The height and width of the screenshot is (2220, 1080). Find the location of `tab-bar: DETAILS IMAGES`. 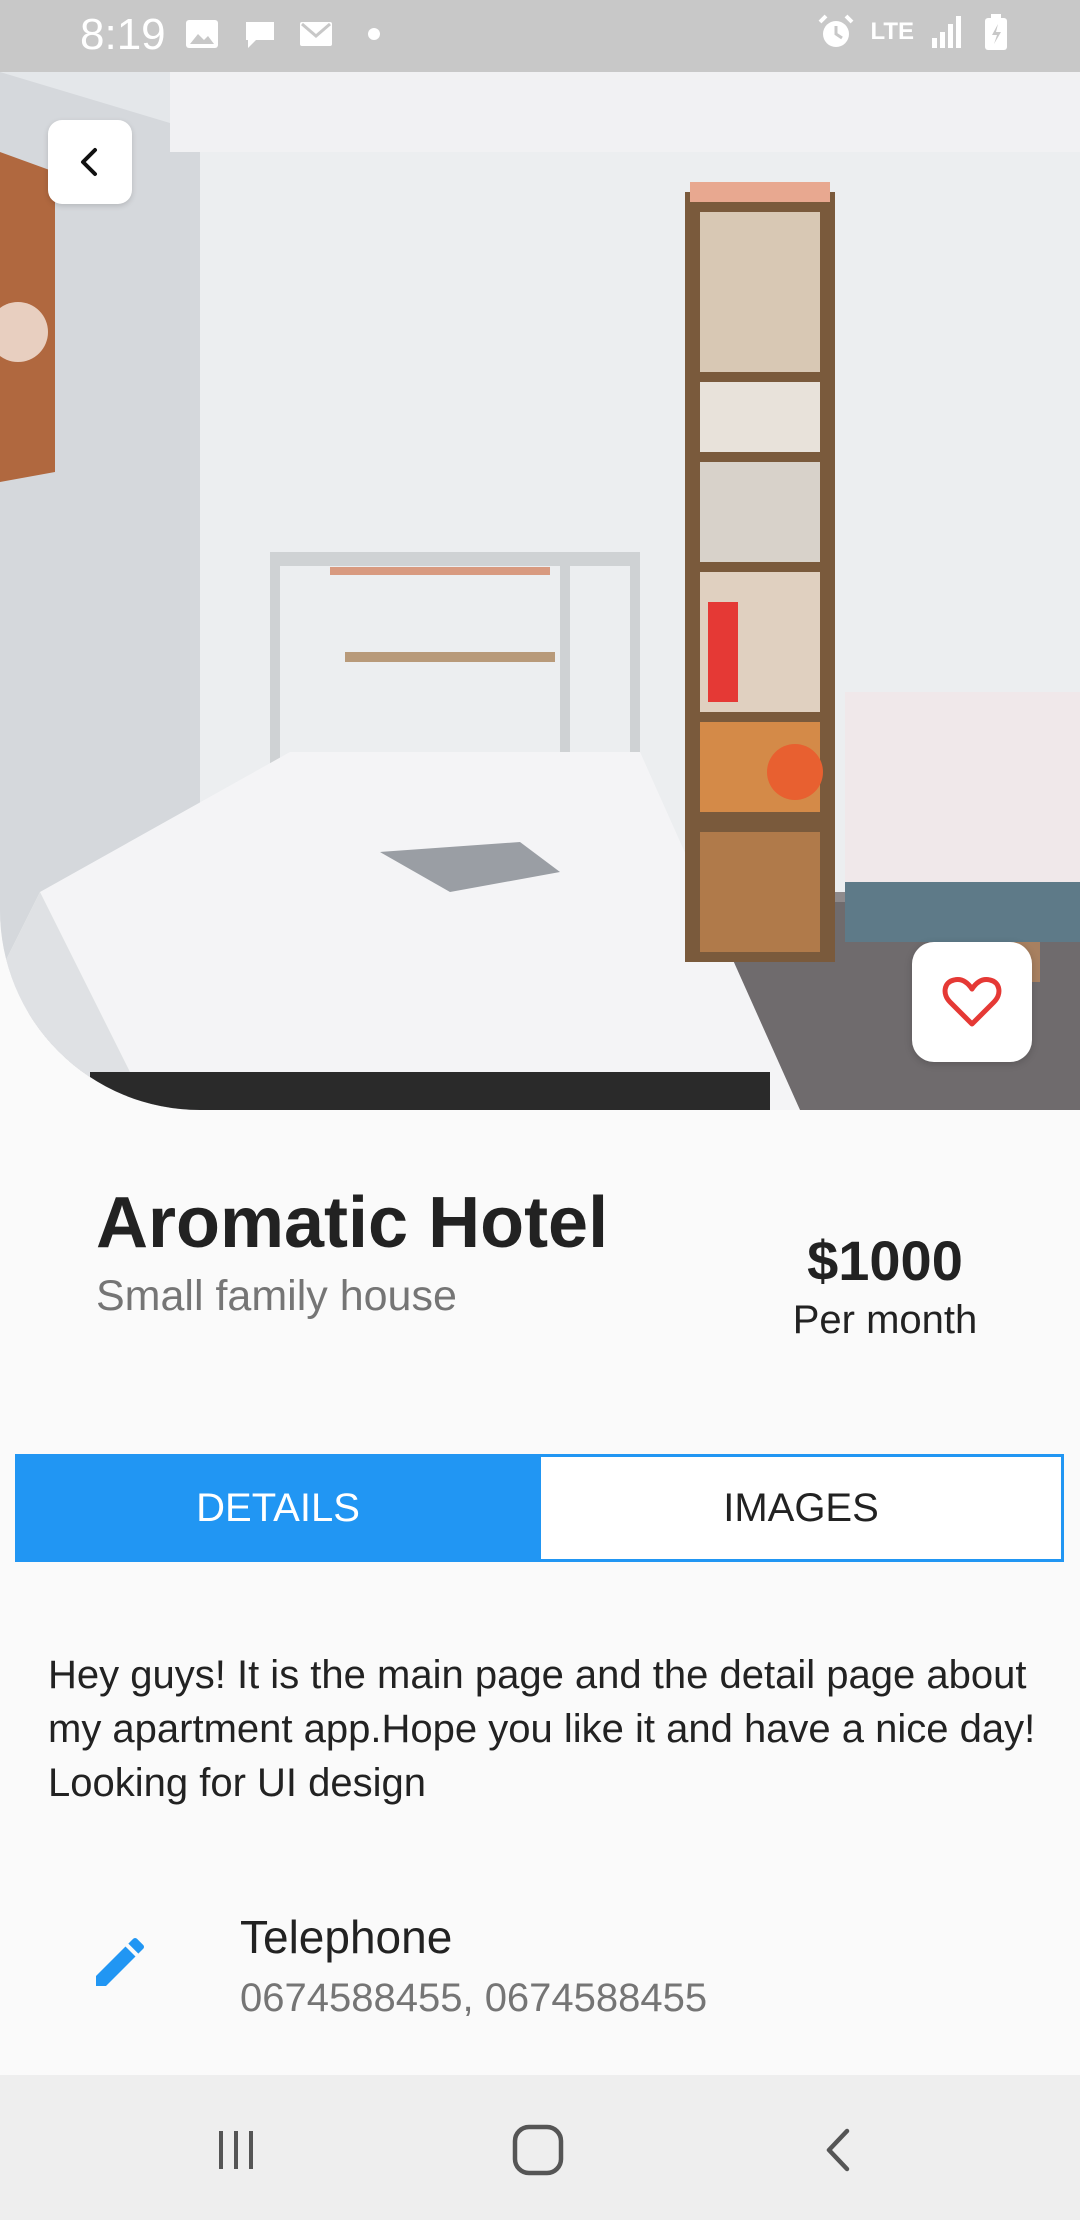

tab-bar: DETAILS IMAGES is located at coordinates (539, 1508).